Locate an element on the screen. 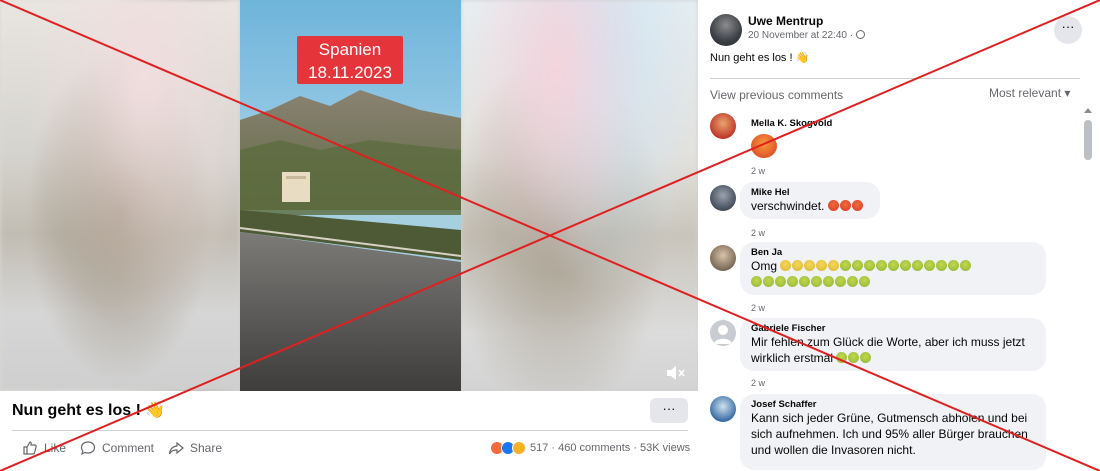  like-label: Like is located at coordinates (55, 448).